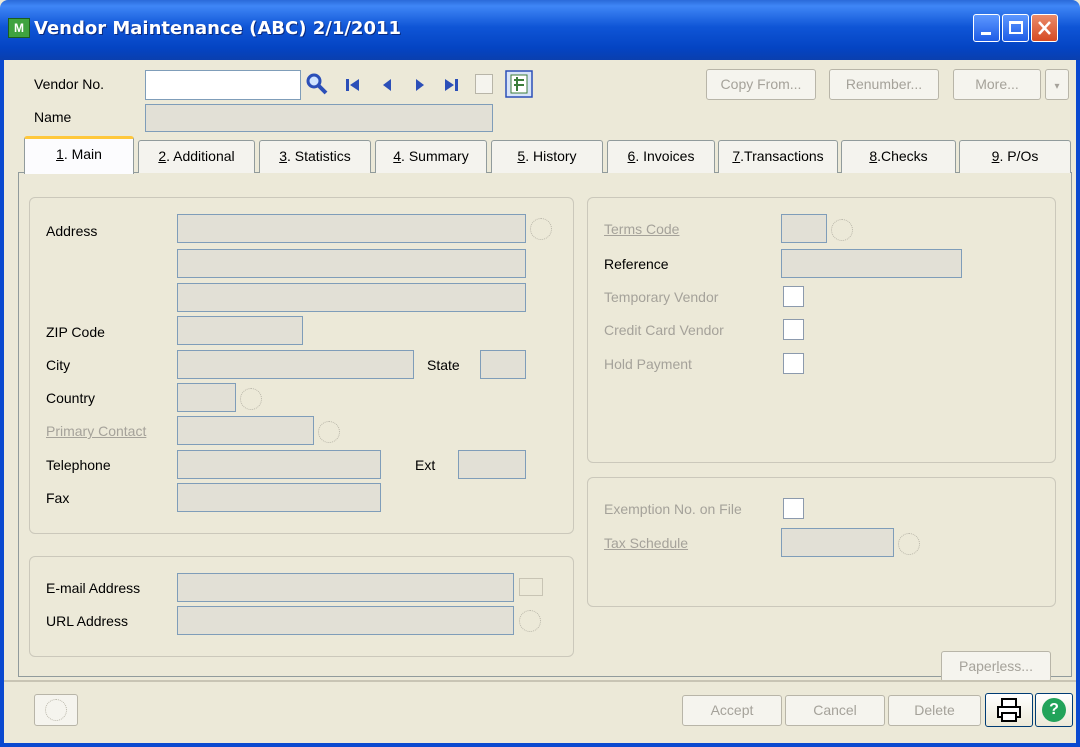 The width and height of the screenshot is (1080, 747). What do you see at coordinates (245, 430) in the screenshot?
I see `primary-contact-field` at bounding box center [245, 430].